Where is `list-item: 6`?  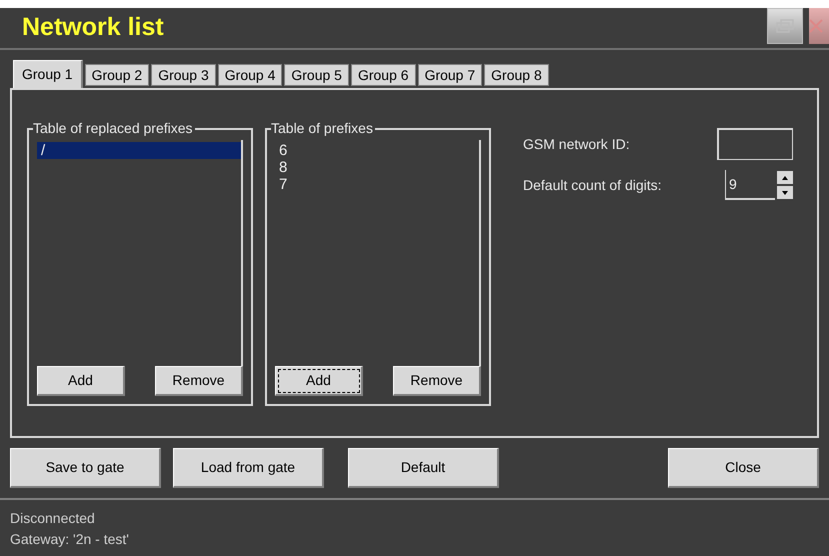 list-item: 6 is located at coordinates (377, 150).